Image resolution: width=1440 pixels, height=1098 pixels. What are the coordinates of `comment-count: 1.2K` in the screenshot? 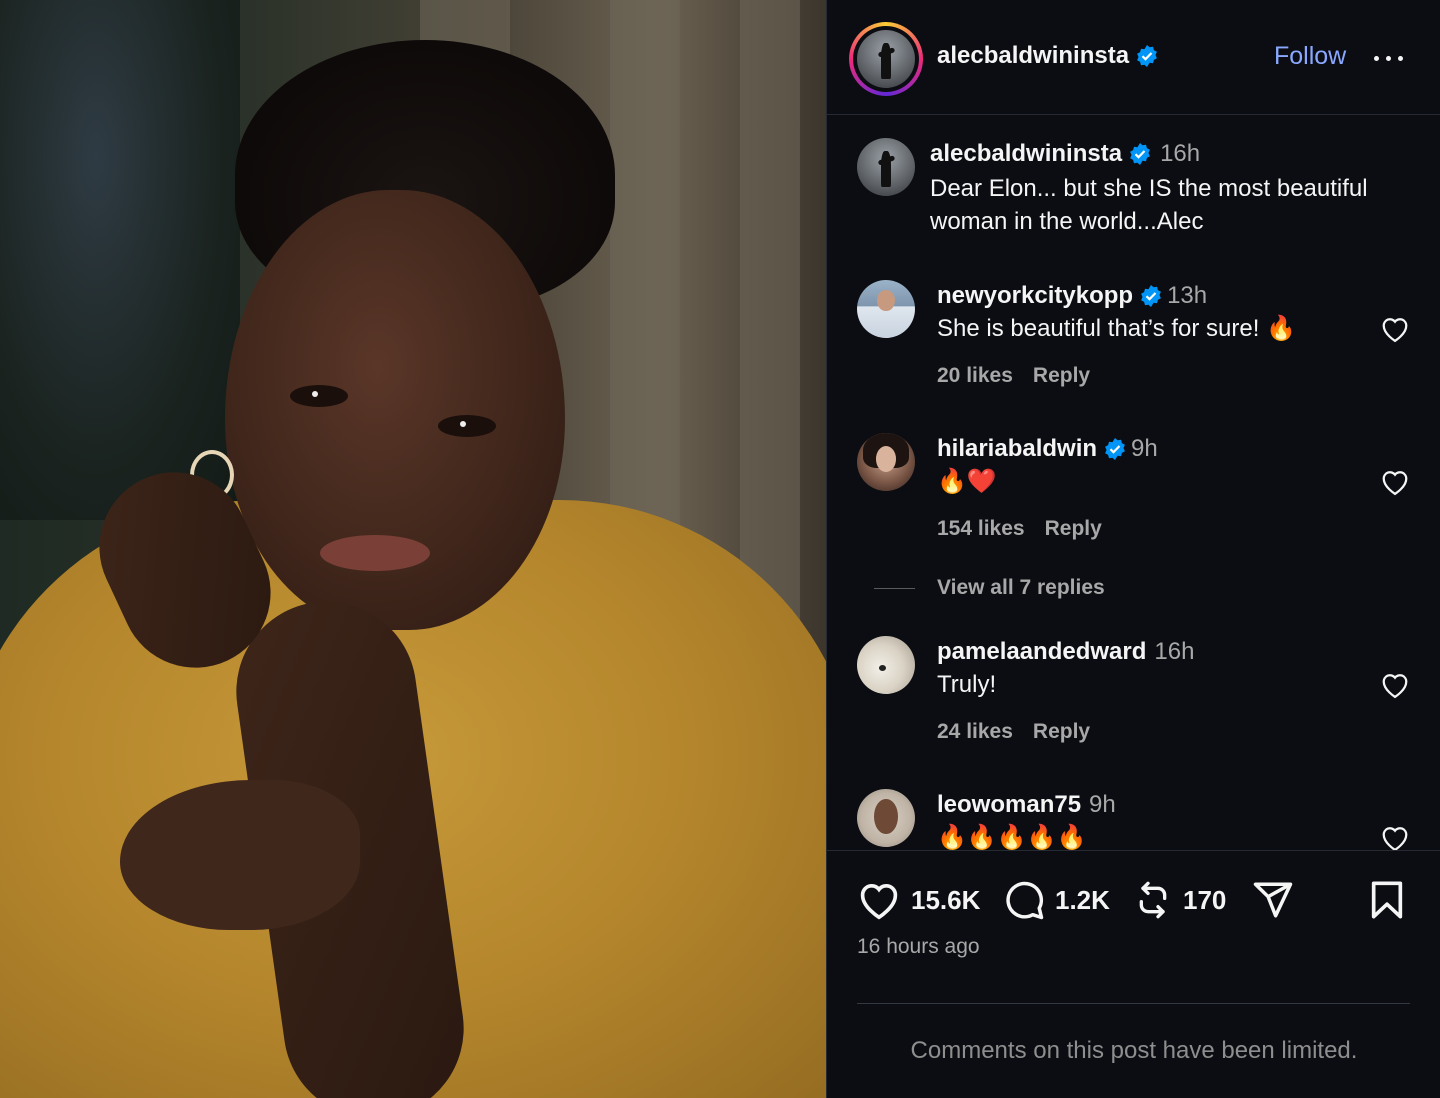 It's located at (1082, 900).